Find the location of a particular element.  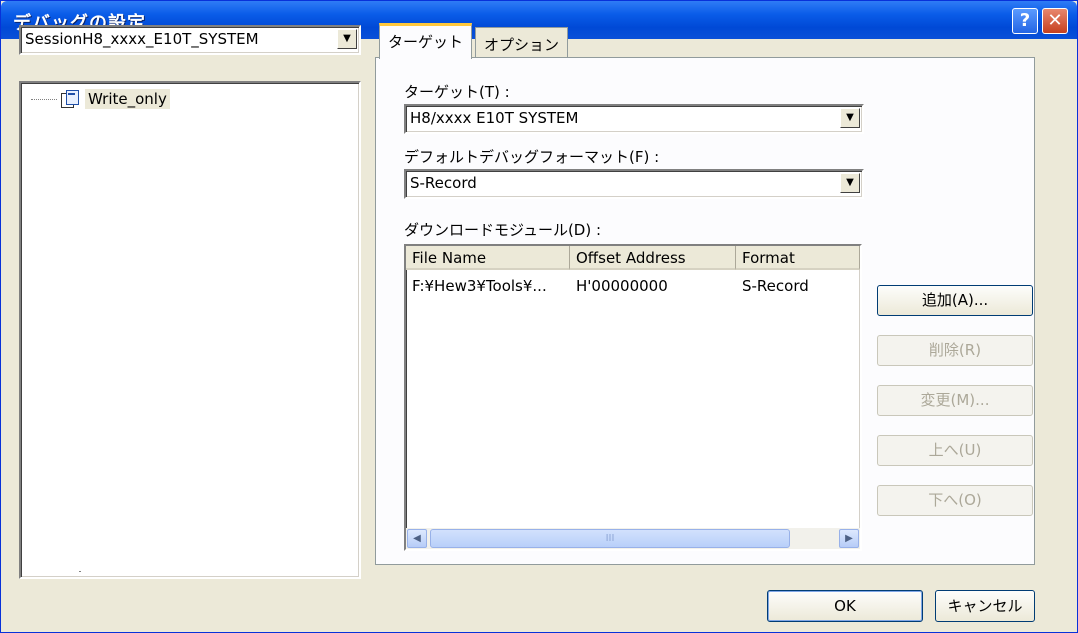

session-select-value: SessionH8_xxxx_E10T_SYSTEM is located at coordinates (142, 39).